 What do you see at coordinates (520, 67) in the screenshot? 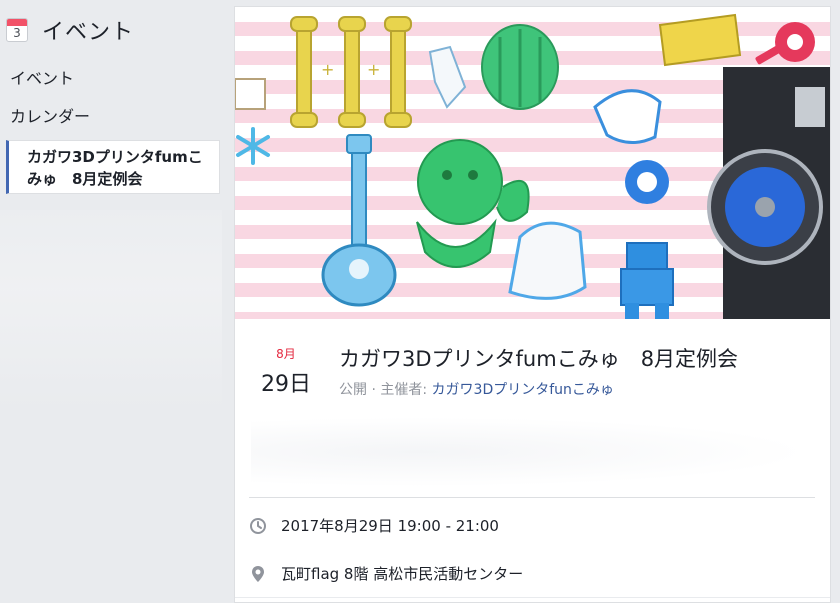
I see `cage-toy-icon` at bounding box center [520, 67].